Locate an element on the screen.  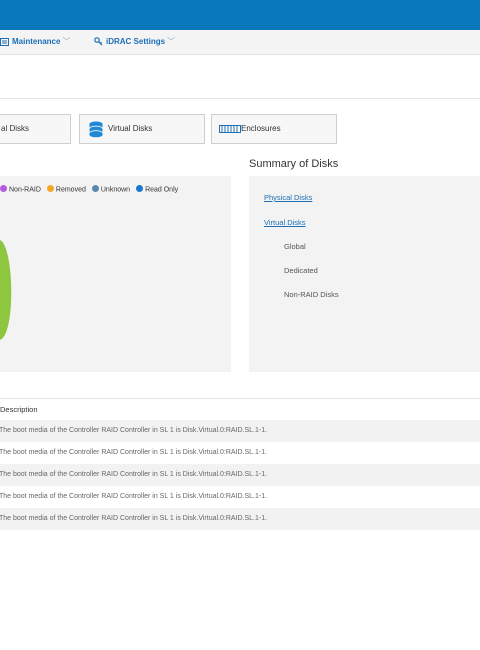
legend-label: Unknown is located at coordinates (115, 190).